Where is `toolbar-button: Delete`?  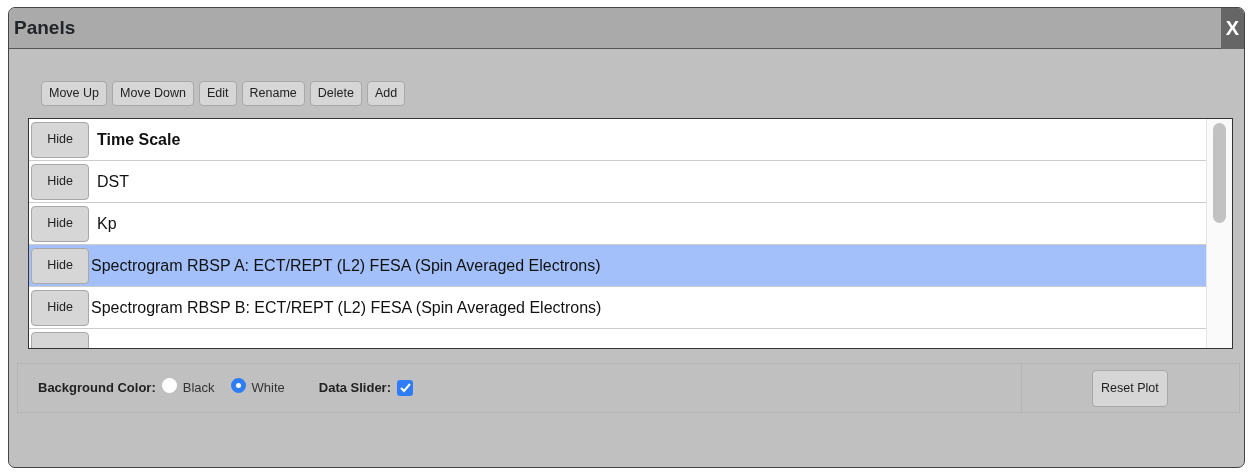
toolbar-button: Delete is located at coordinates (335, 93).